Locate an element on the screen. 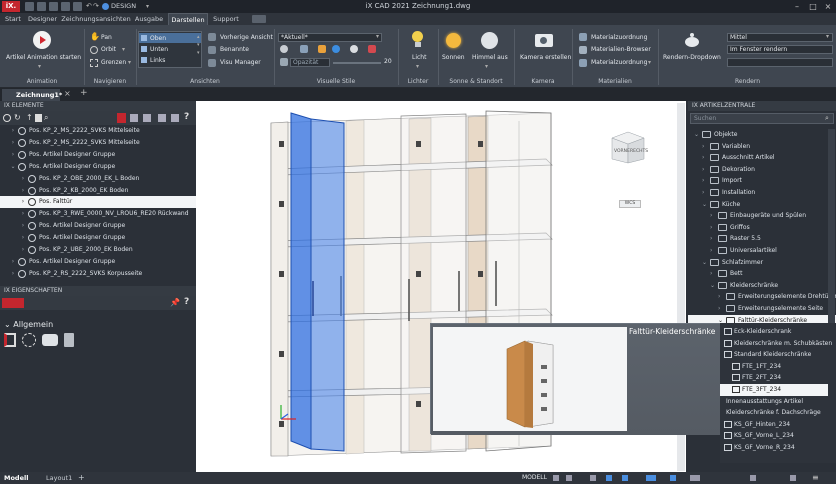  filter-active-icon is located at coordinates (121, 118).